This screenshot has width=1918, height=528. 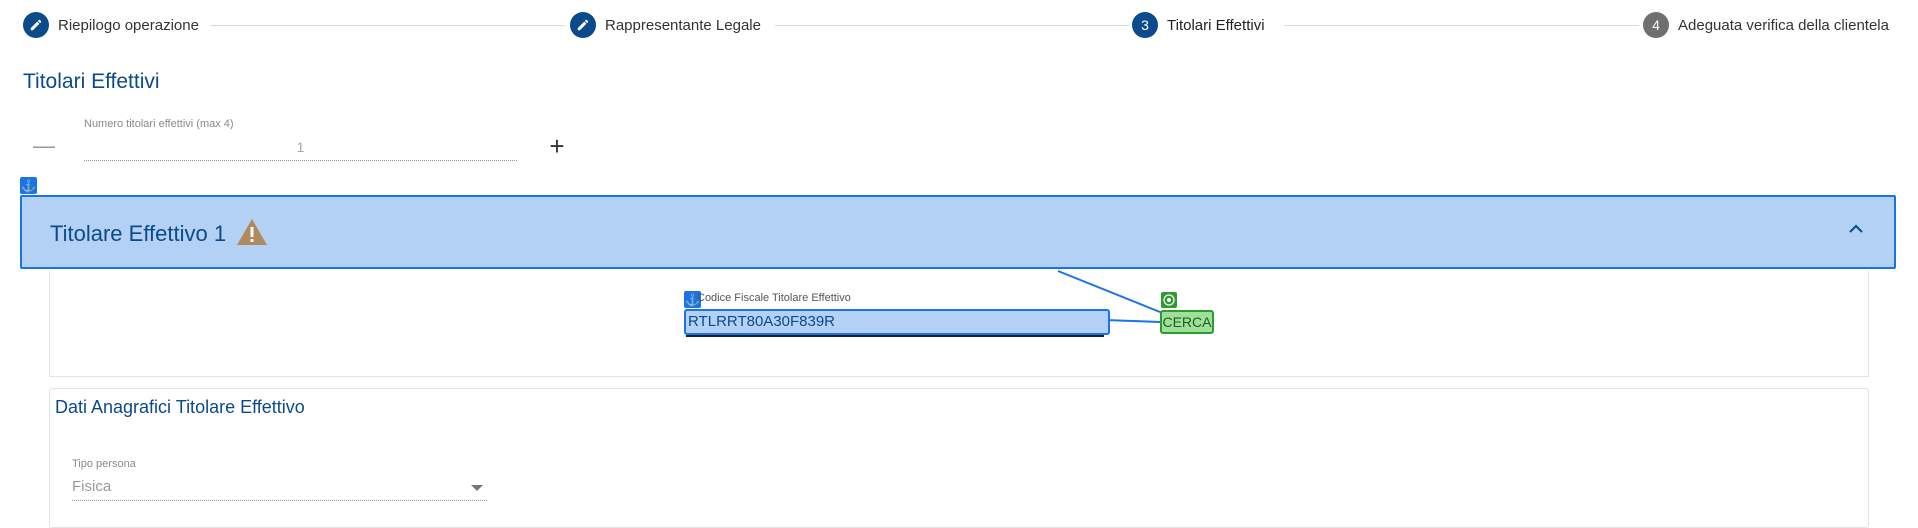 I want to click on caret-down-icon, so click(x=477, y=488).